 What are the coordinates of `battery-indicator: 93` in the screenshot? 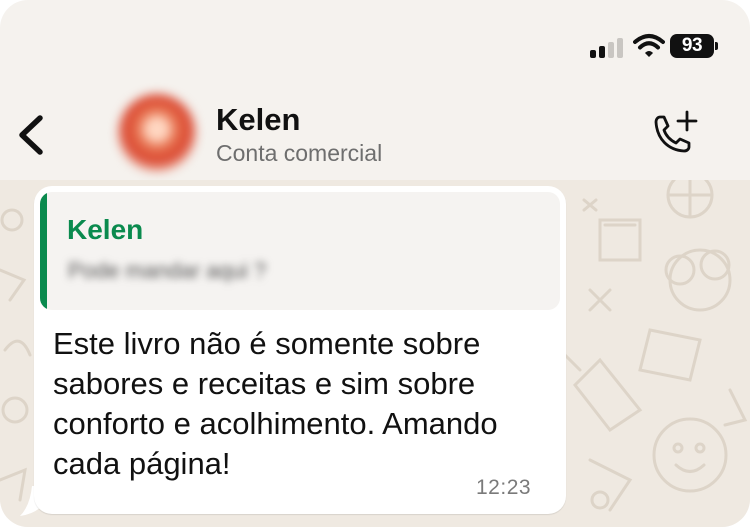 It's located at (692, 46).